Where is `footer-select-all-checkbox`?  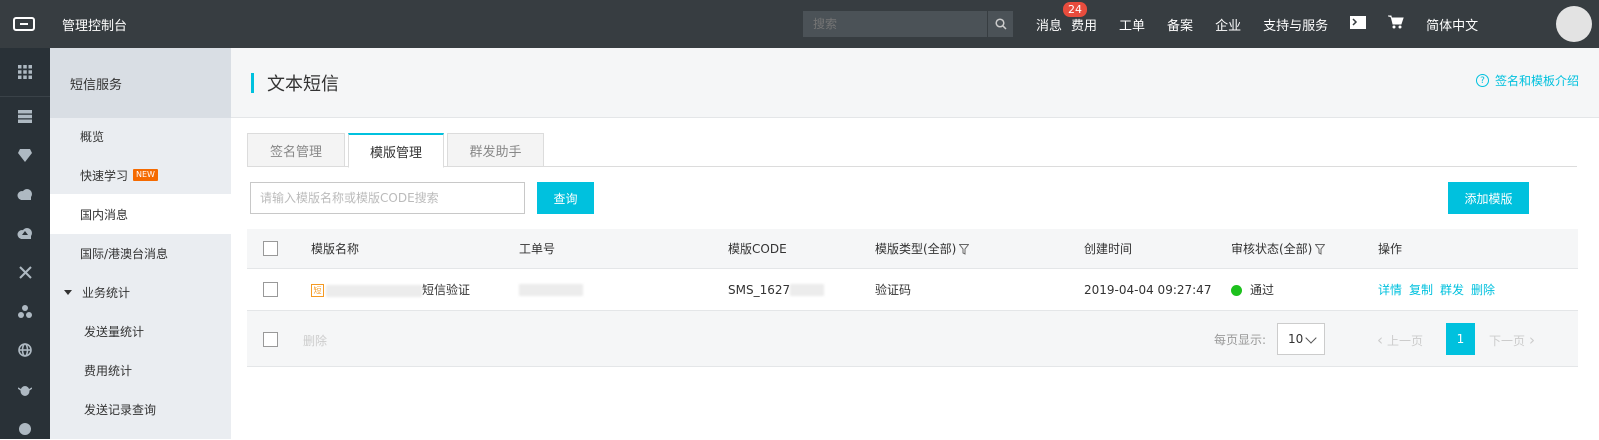 footer-select-all-checkbox is located at coordinates (270, 339).